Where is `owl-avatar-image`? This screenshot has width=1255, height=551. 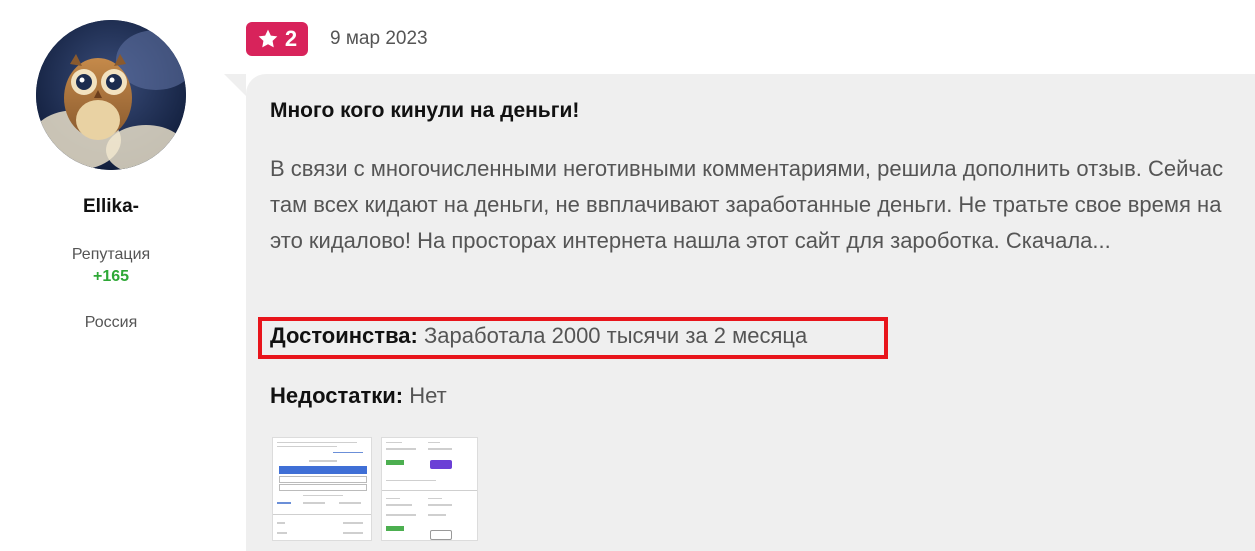
owl-avatar-image is located at coordinates (111, 95).